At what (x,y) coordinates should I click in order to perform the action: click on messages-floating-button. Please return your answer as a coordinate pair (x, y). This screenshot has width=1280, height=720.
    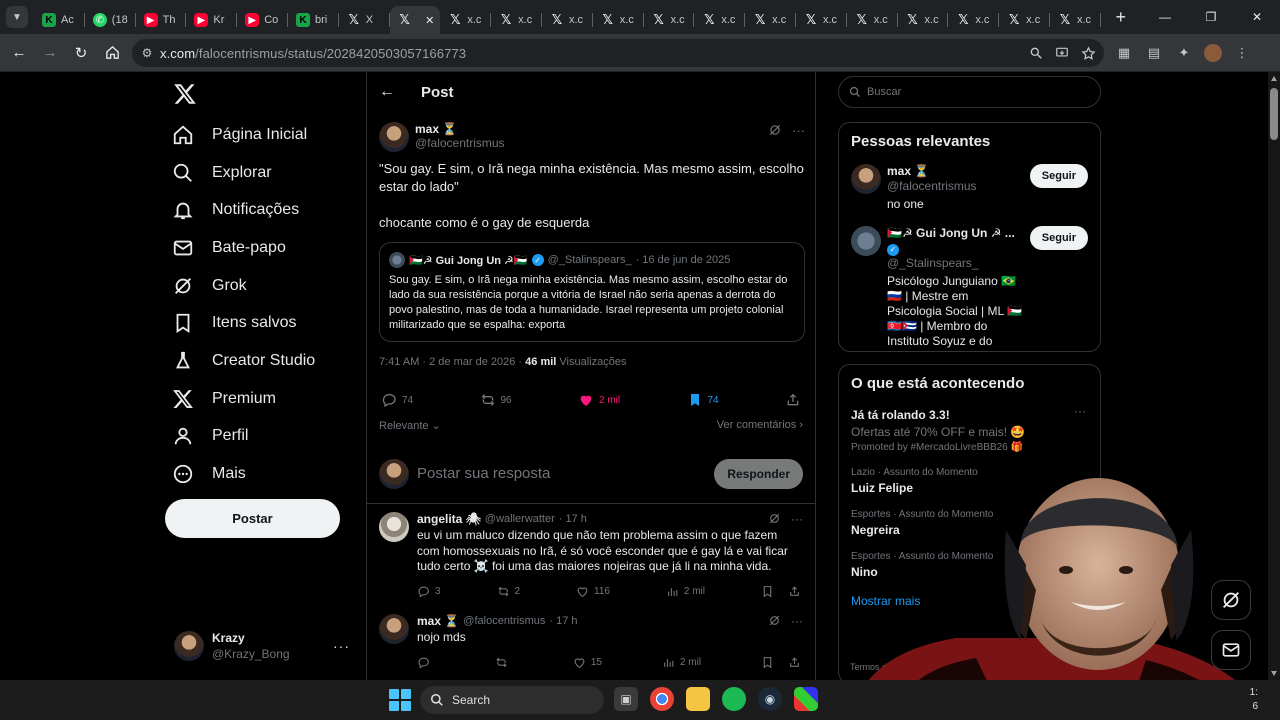
    Looking at the image, I should click on (1231, 650).